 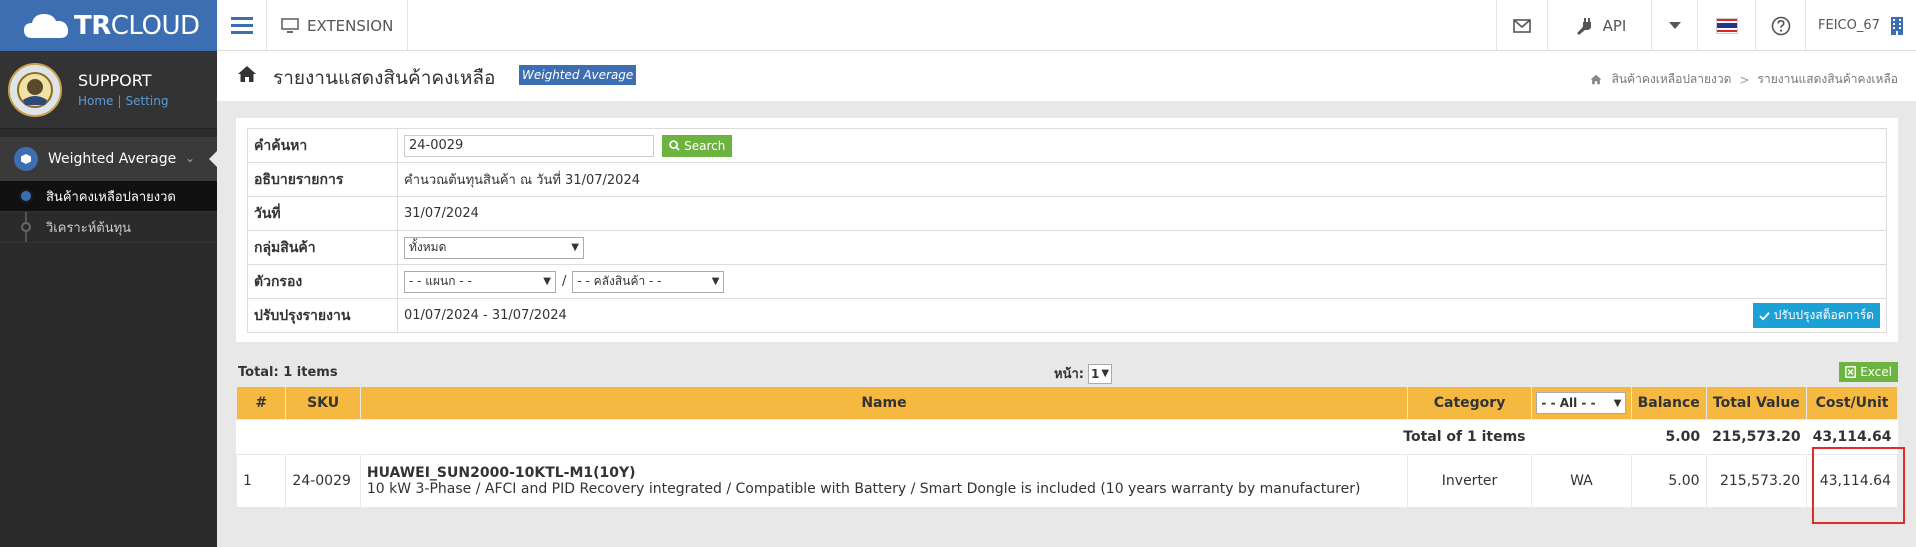 I want to click on department-select: - - แผนก - - ▼, so click(x=480, y=281).